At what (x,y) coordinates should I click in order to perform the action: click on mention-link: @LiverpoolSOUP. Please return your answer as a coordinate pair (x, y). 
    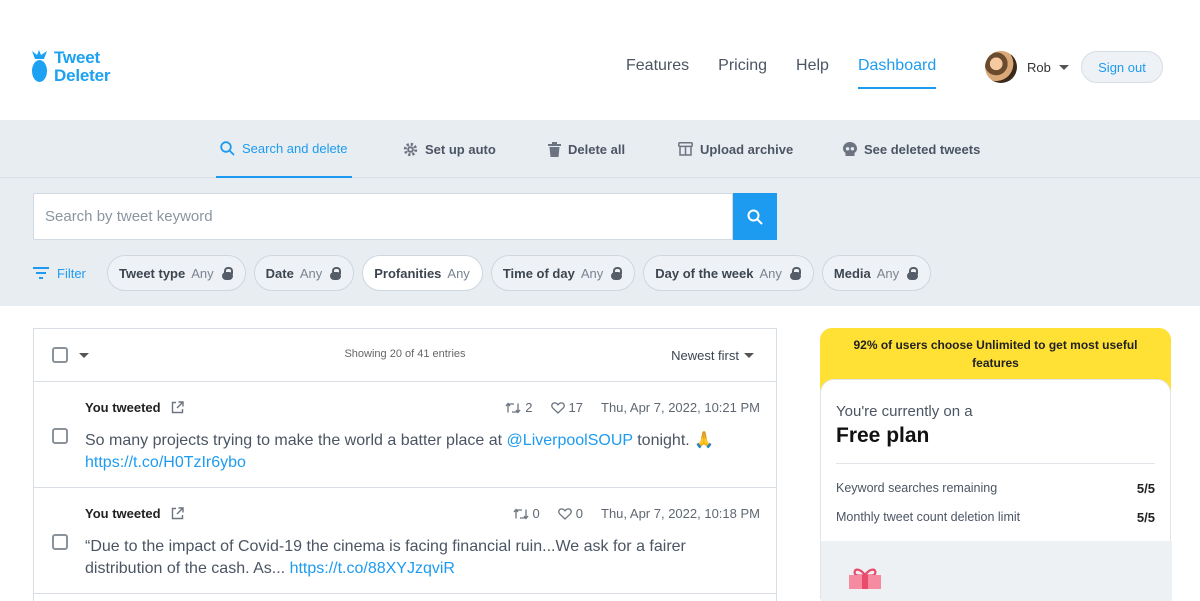
    Looking at the image, I should click on (570, 440).